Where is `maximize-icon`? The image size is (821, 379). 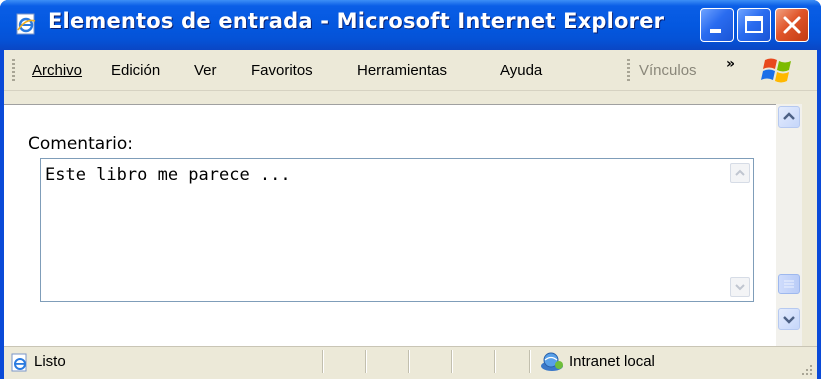
maximize-icon is located at coordinates (754, 24).